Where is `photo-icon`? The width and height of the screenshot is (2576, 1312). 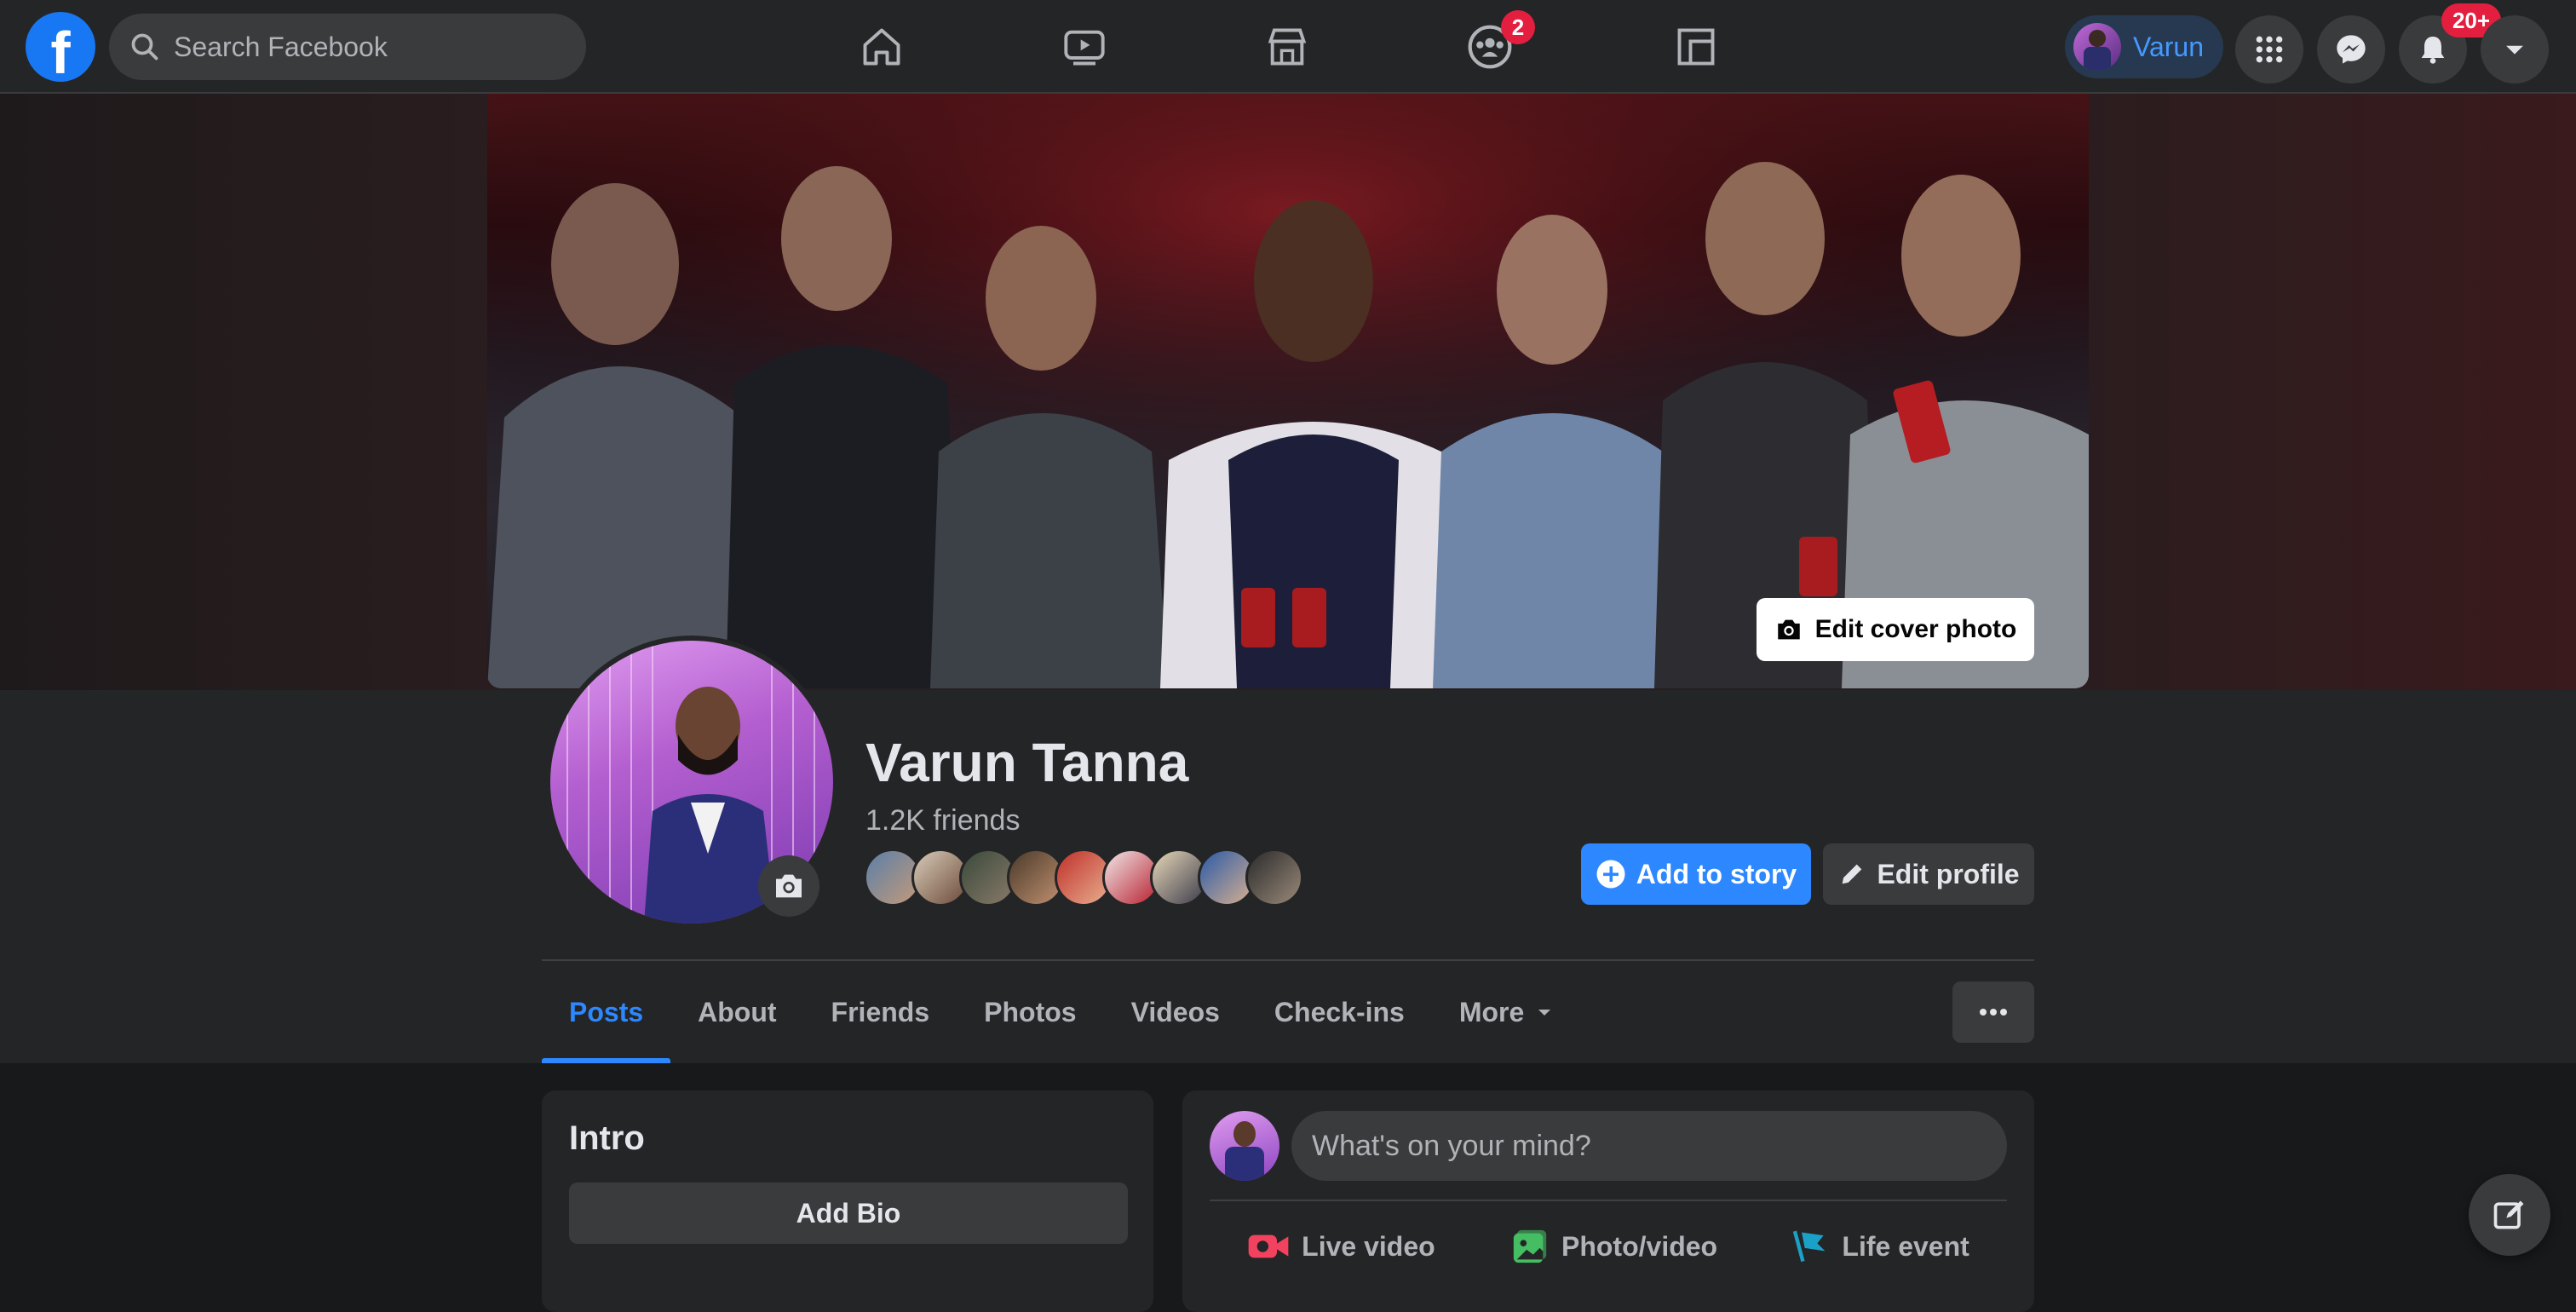
photo-icon is located at coordinates (1530, 1246).